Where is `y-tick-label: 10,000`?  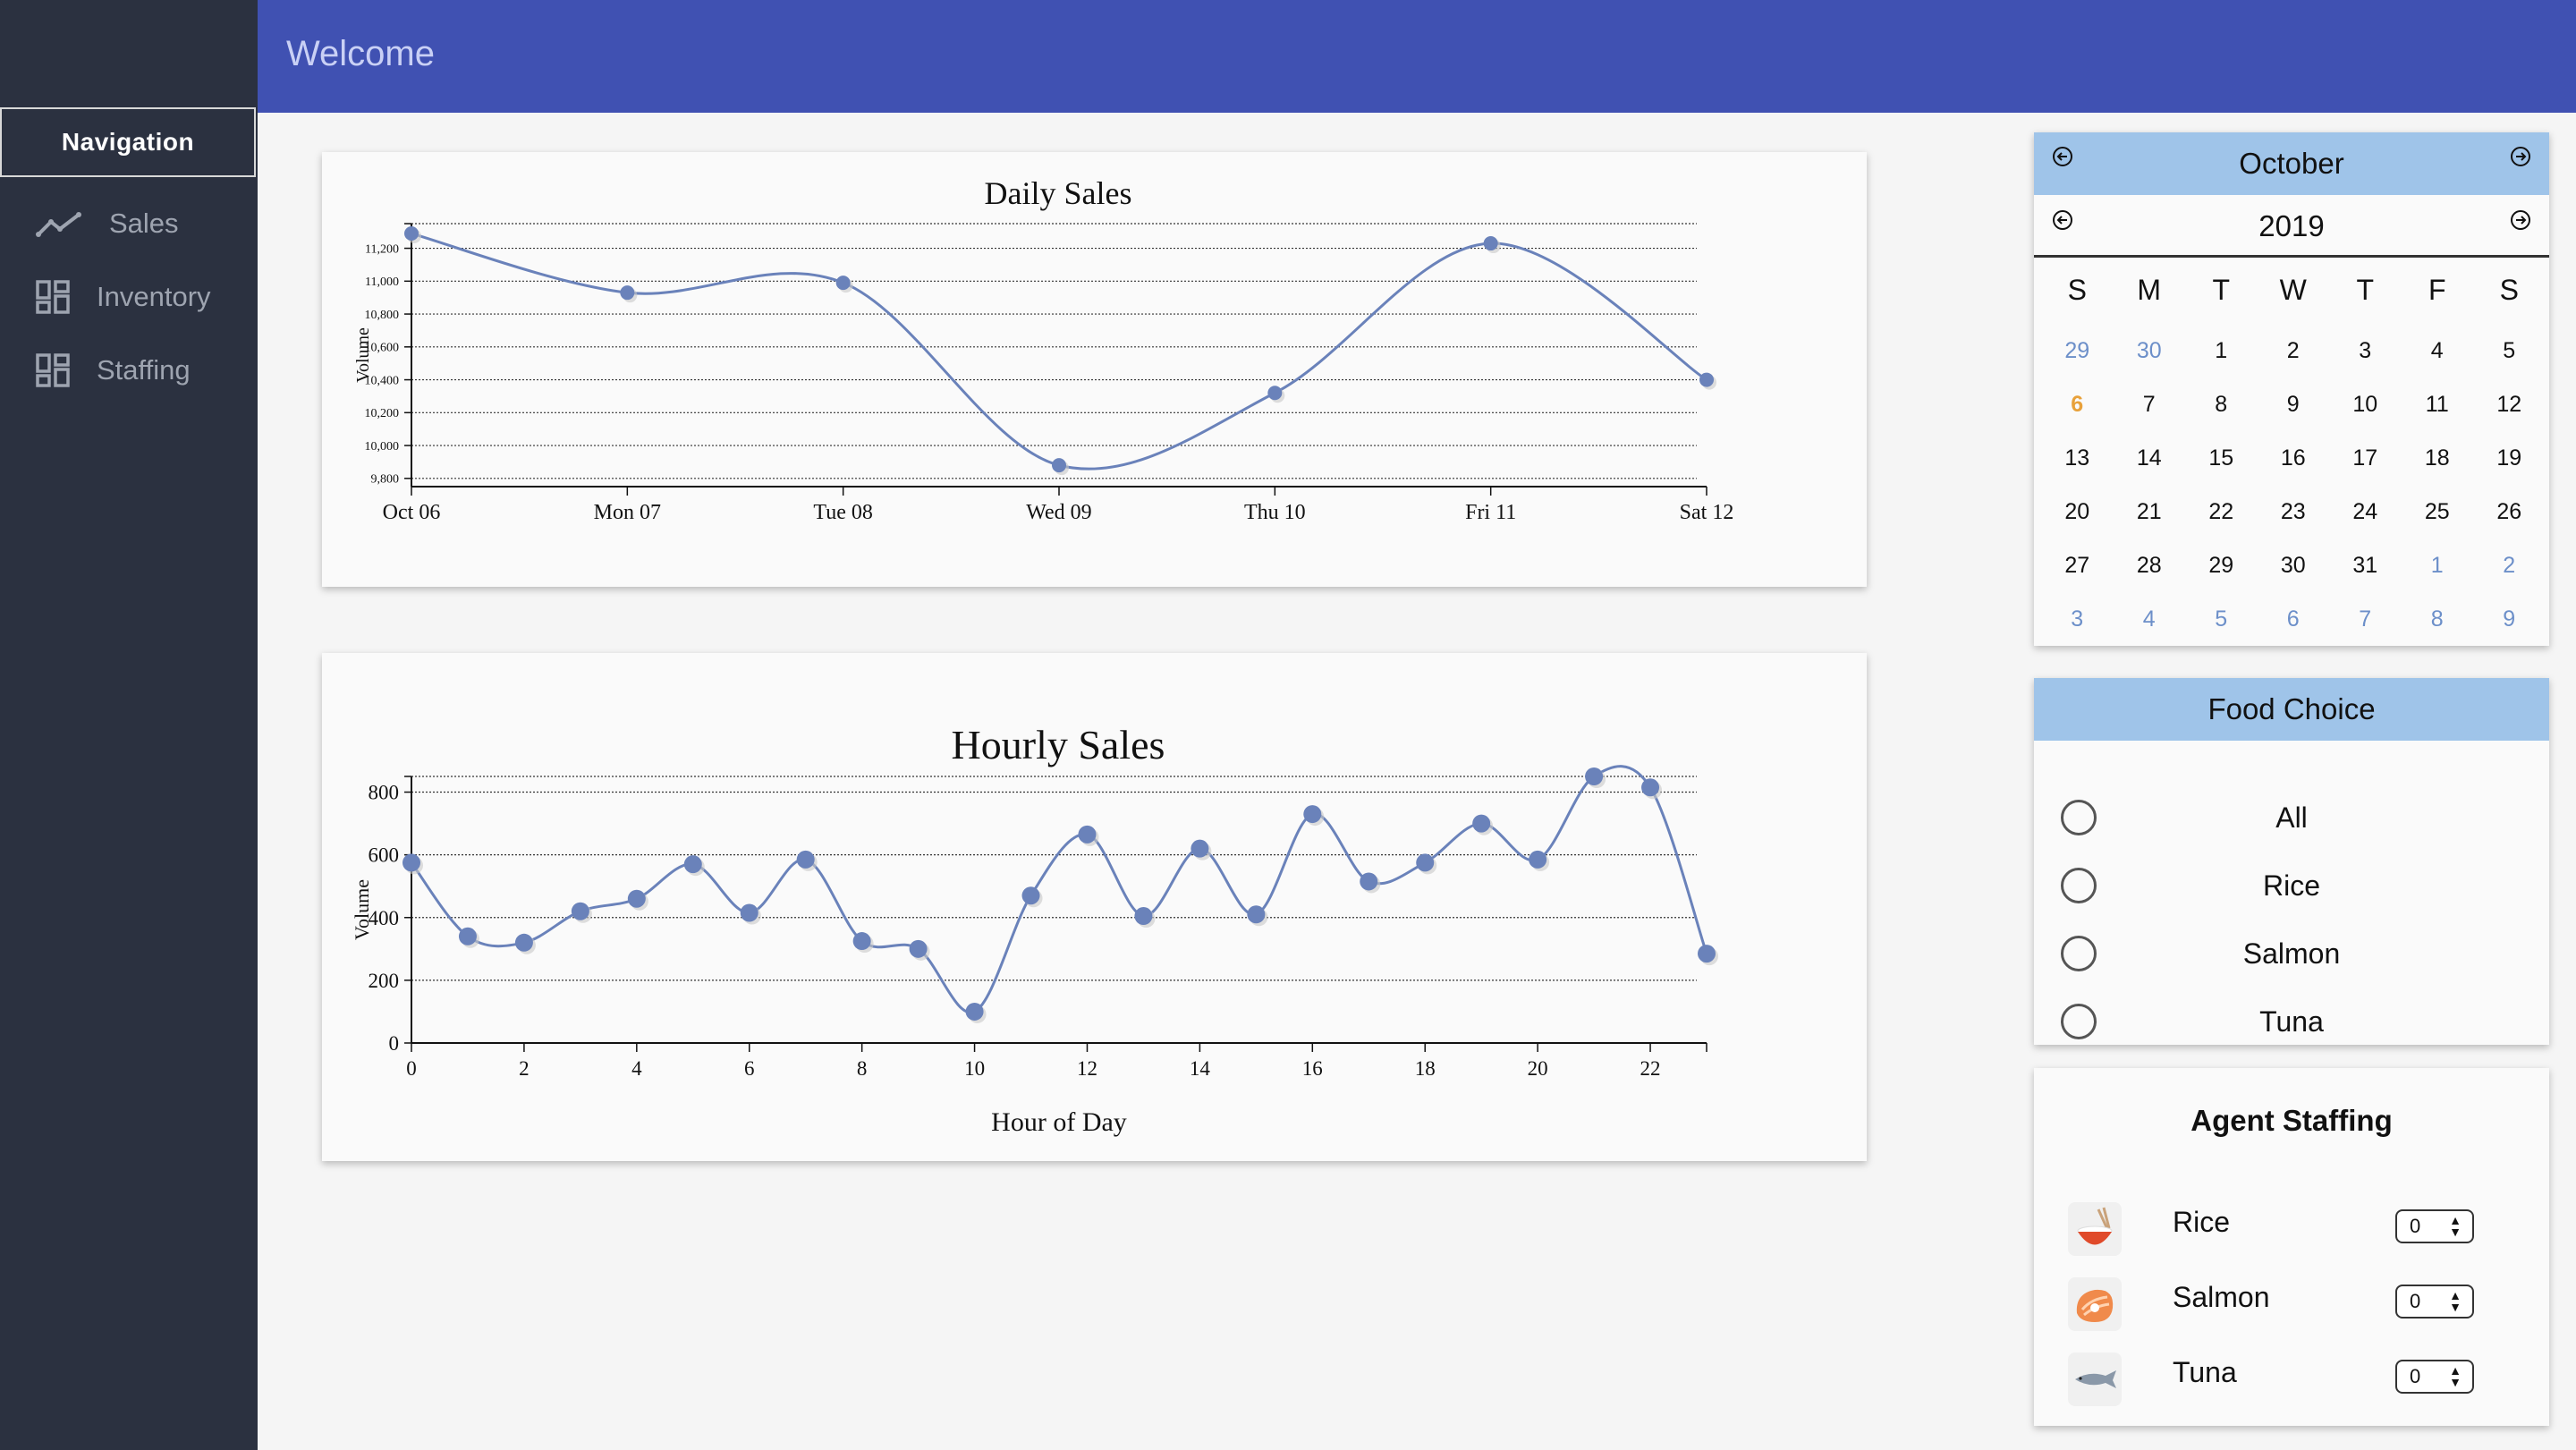 y-tick-label: 10,000 is located at coordinates (382, 447).